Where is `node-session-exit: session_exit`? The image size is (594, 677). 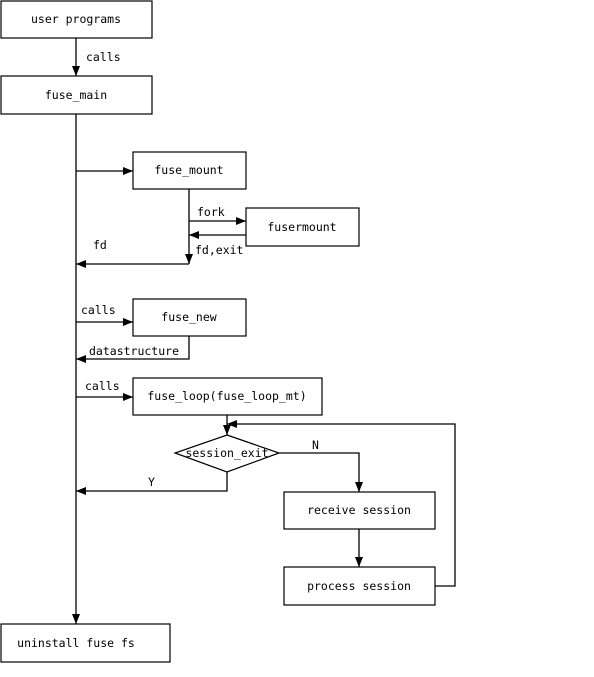 node-session-exit: session_exit is located at coordinates (227, 453).